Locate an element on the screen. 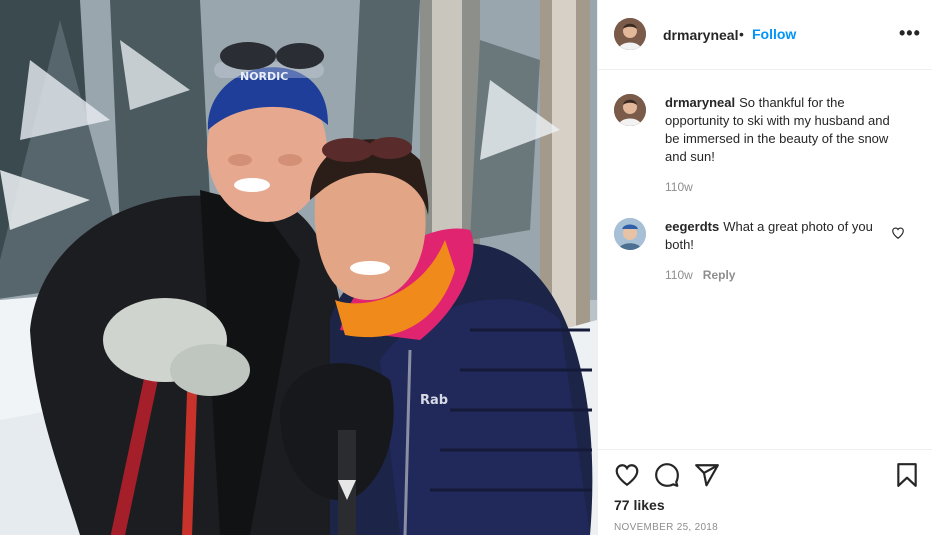 Image resolution: width=932 pixels, height=535 pixels. comment-meta: 110w Reply is located at coordinates (700, 275).